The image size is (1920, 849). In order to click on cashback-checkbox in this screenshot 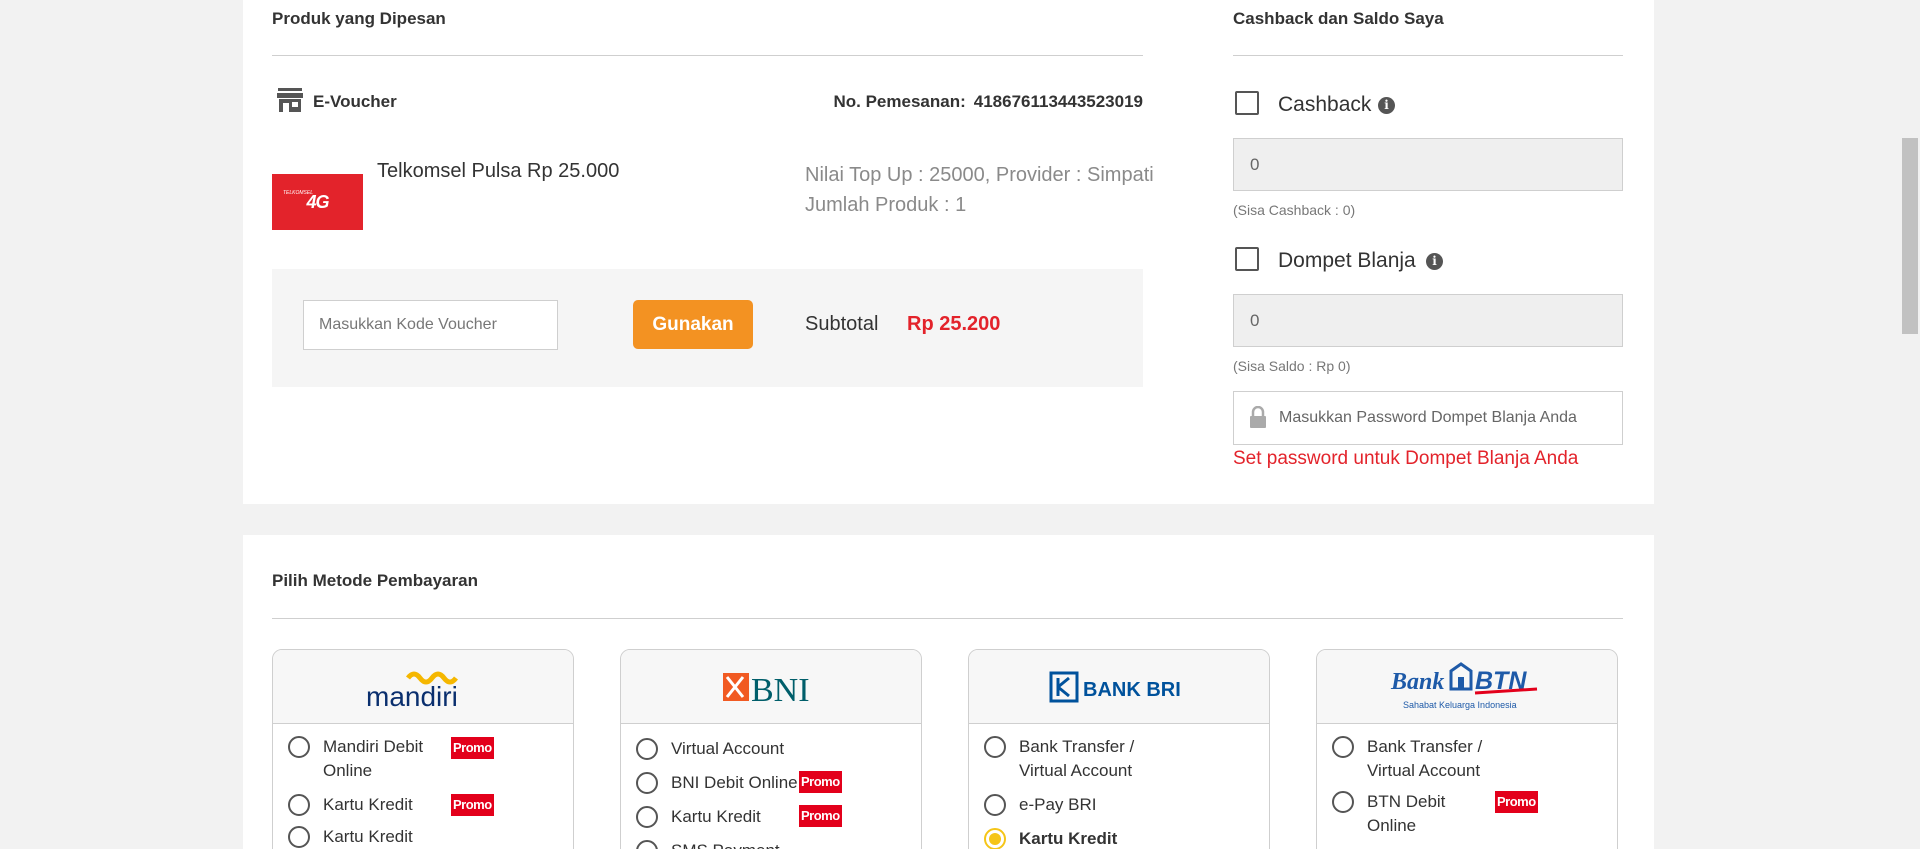, I will do `click(1247, 103)`.